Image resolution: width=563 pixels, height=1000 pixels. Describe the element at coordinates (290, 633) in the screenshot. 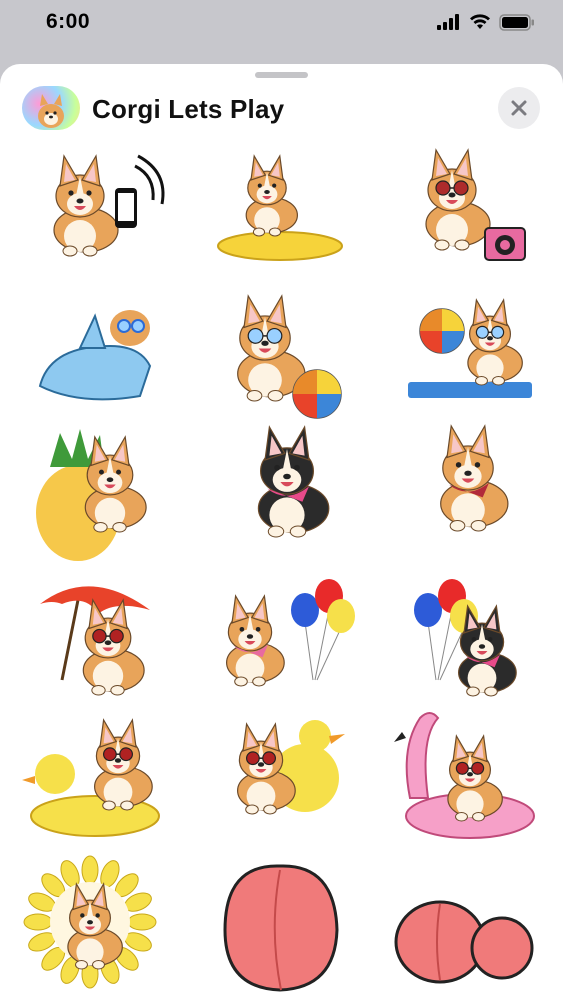

I see `corgi-balloons-sticker-art` at that location.